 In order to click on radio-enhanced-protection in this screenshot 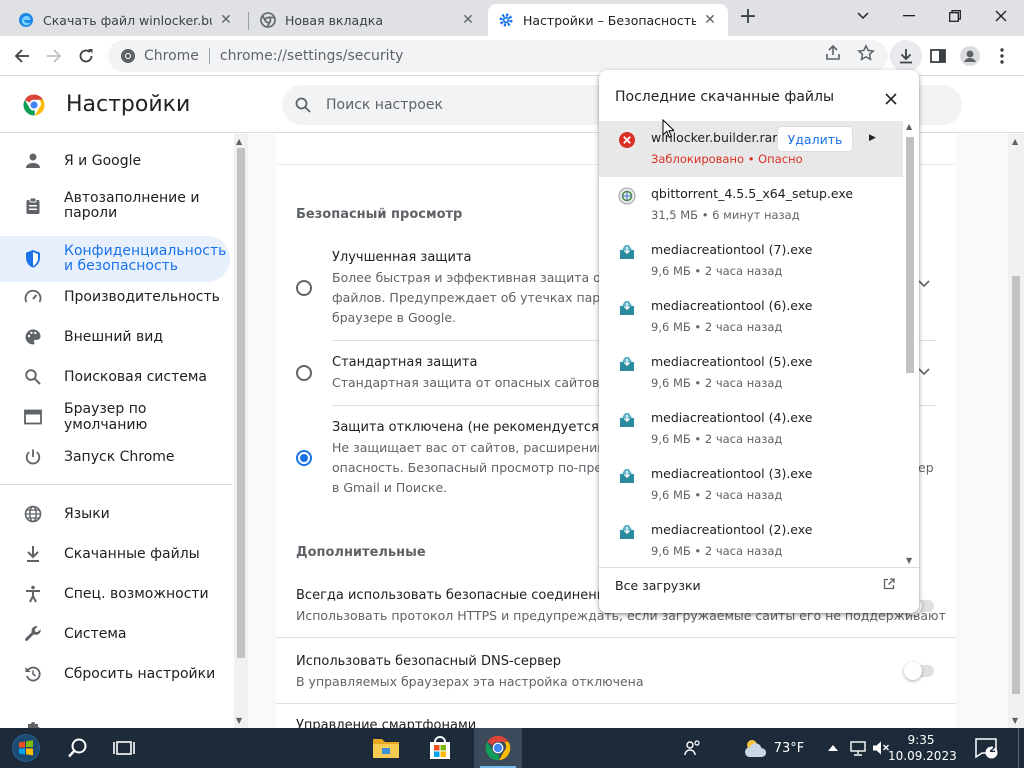, I will do `click(304, 288)`.